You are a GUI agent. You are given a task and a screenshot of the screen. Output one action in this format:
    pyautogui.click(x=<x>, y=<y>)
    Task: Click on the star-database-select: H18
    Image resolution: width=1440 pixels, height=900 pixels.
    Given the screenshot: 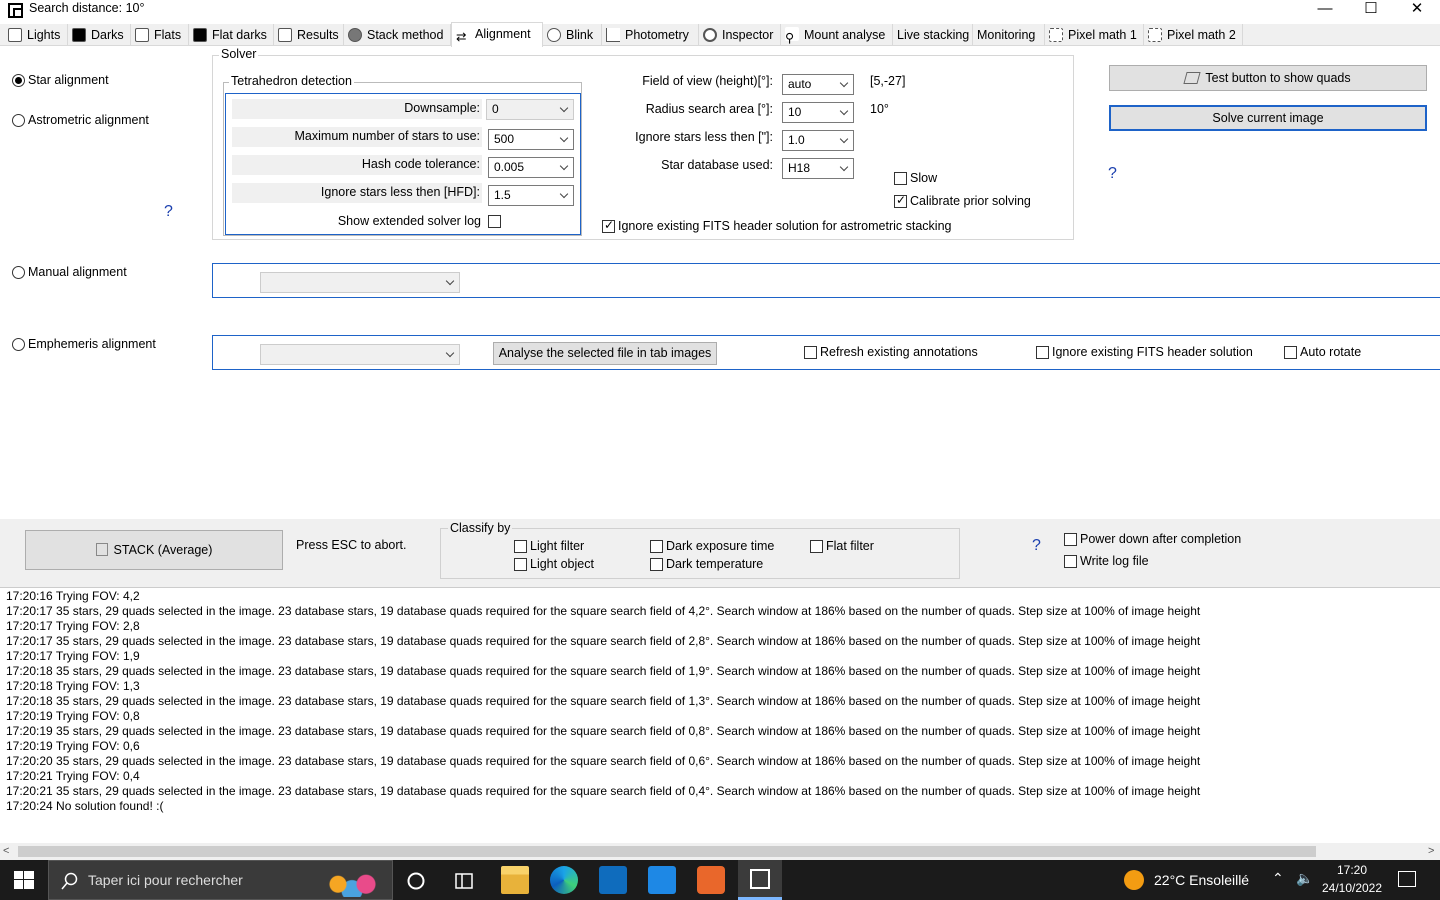 What is the action you would take?
    pyautogui.click(x=818, y=168)
    